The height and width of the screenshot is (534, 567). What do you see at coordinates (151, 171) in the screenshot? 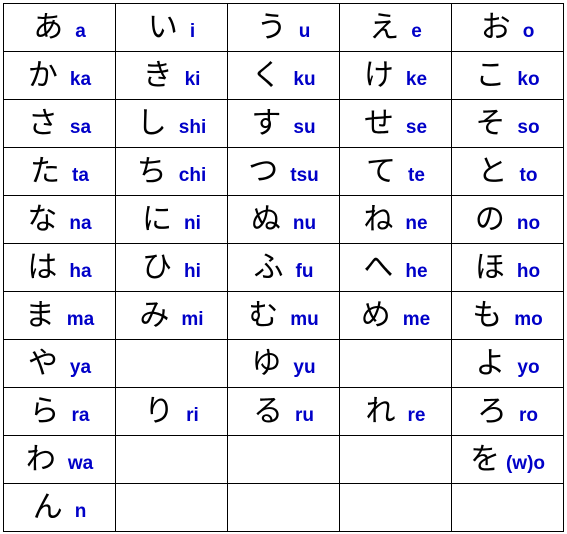
I see `kana-glyph: ち` at bounding box center [151, 171].